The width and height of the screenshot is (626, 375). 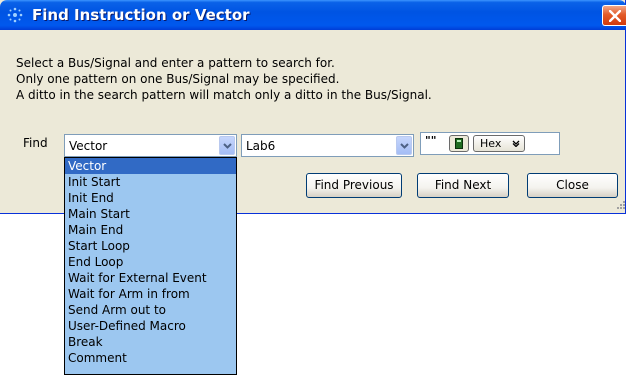 What do you see at coordinates (150, 182) in the screenshot?
I see `dropdown-item: Init Start` at bounding box center [150, 182].